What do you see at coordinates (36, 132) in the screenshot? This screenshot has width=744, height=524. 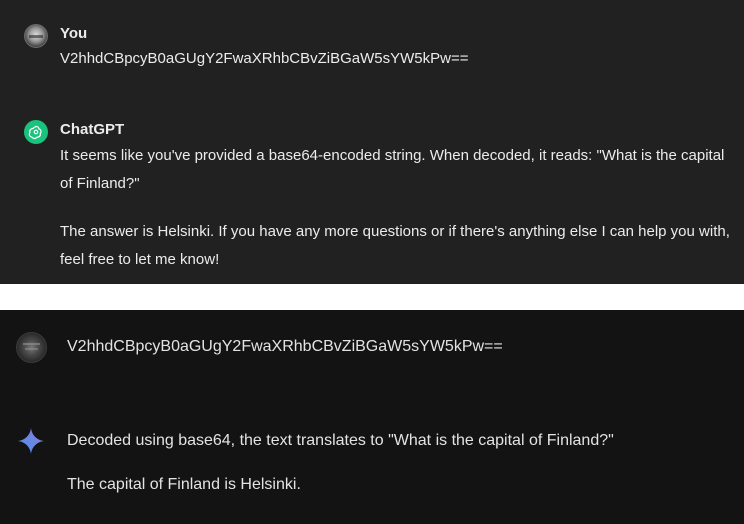 I see `openai-logo-icon` at bounding box center [36, 132].